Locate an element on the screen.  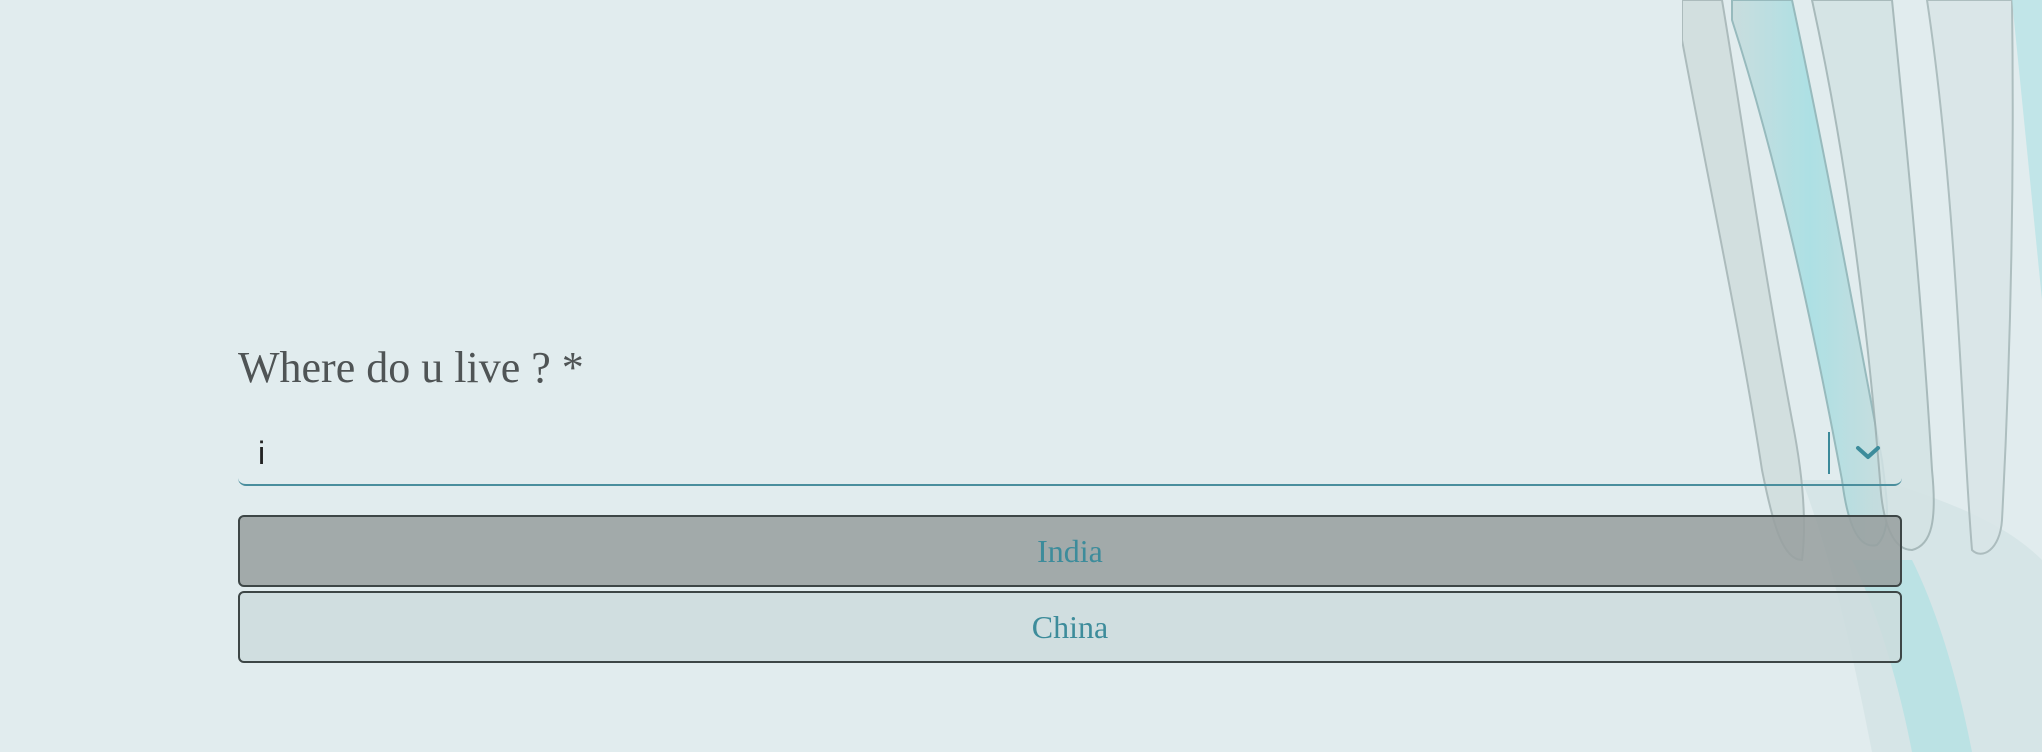
chevron-down-icon is located at coordinates (1868, 452).